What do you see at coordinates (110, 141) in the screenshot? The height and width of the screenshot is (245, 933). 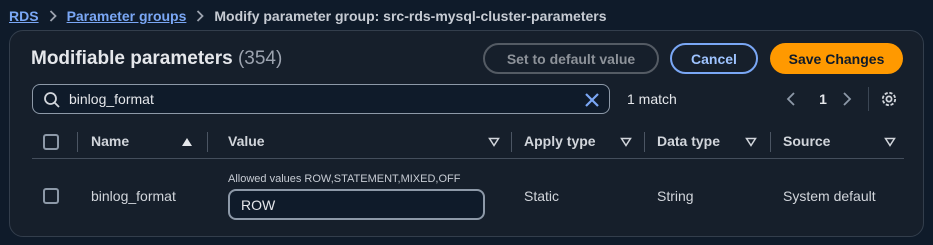 I see `column-header-name: Name` at bounding box center [110, 141].